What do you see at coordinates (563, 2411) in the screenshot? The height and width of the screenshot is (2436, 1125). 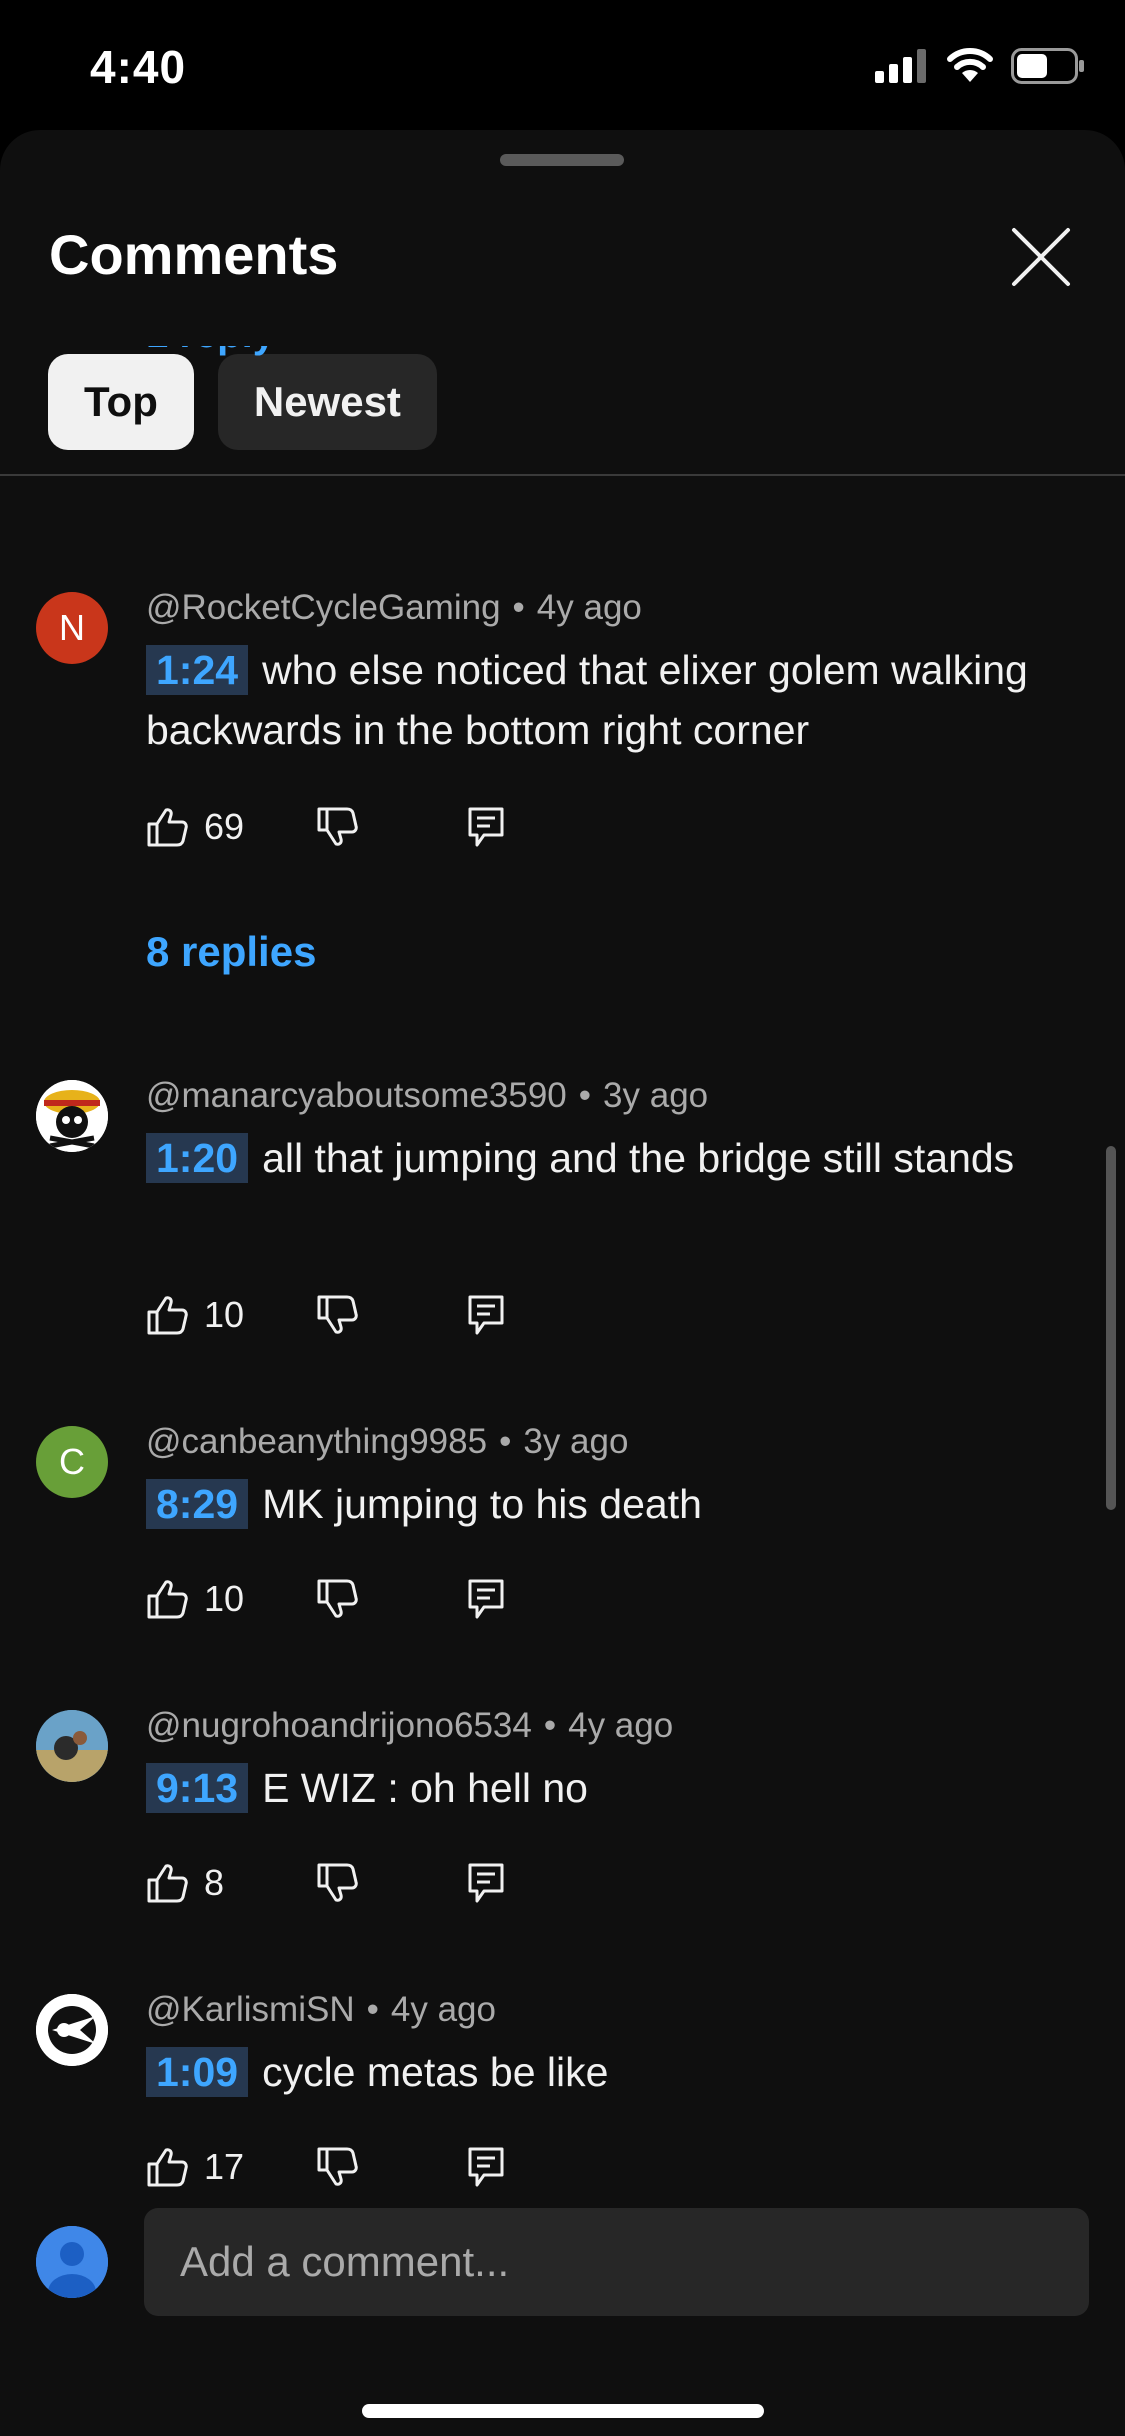 I see `home-indicator` at bounding box center [563, 2411].